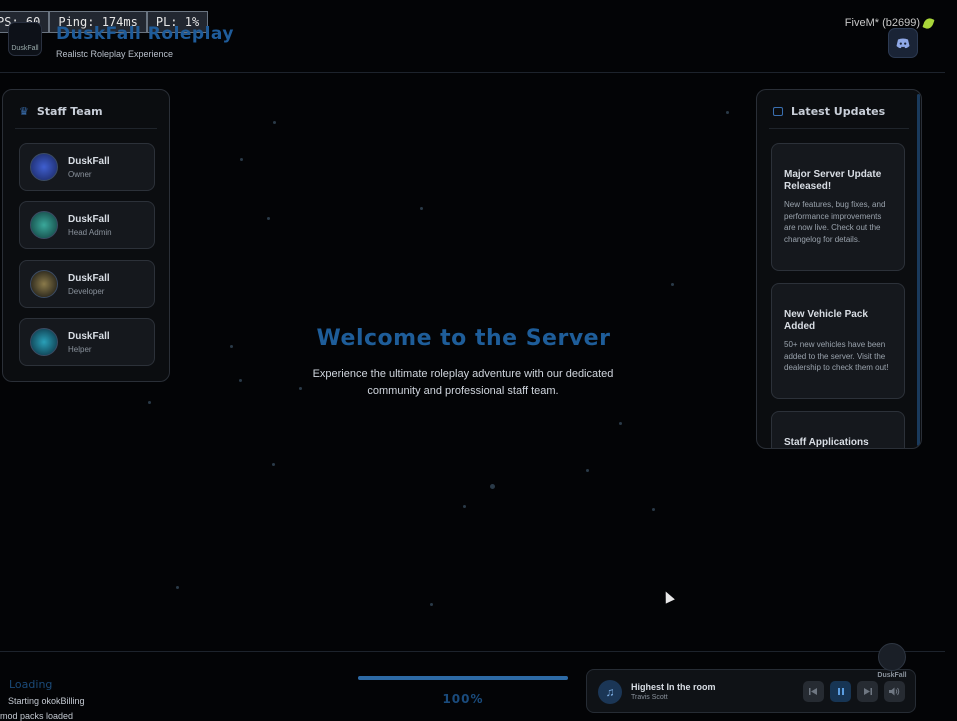 The image size is (957, 721). What do you see at coordinates (649, 697) in the screenshot?
I see `track-artist: Travis Scott` at bounding box center [649, 697].